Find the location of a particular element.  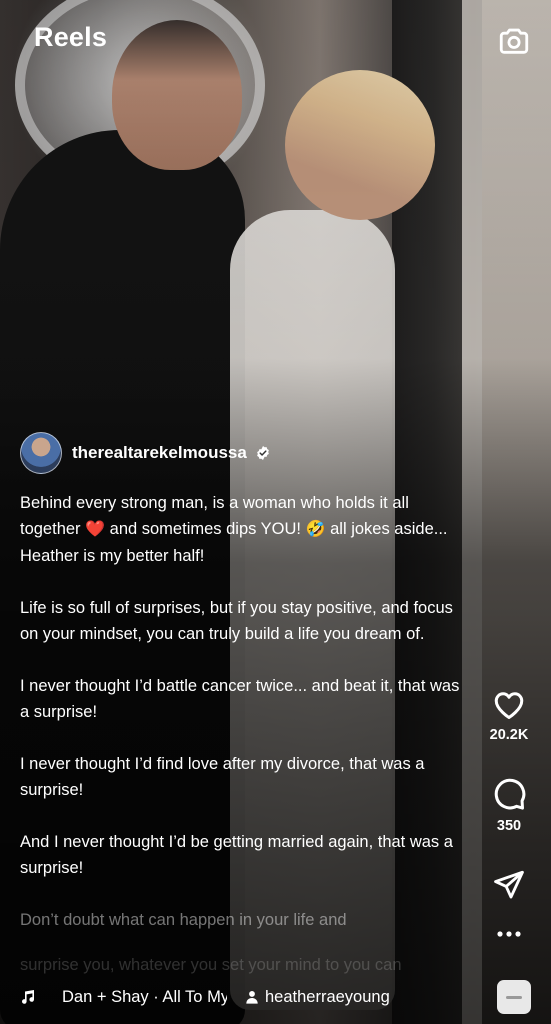

comment-count: 350 is located at coordinates (509, 826).